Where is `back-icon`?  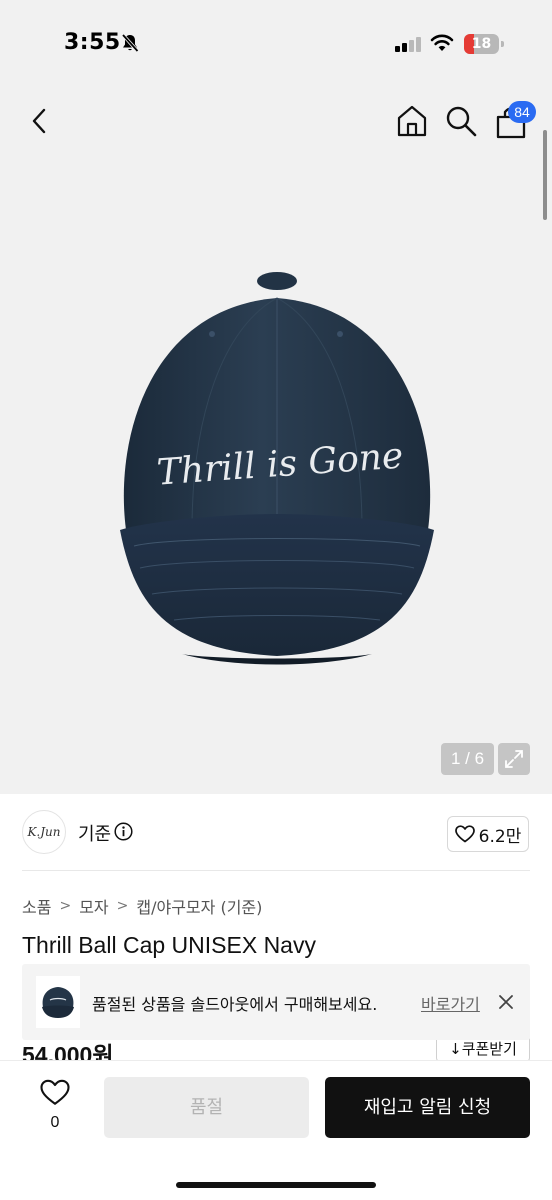 back-icon is located at coordinates (39, 121).